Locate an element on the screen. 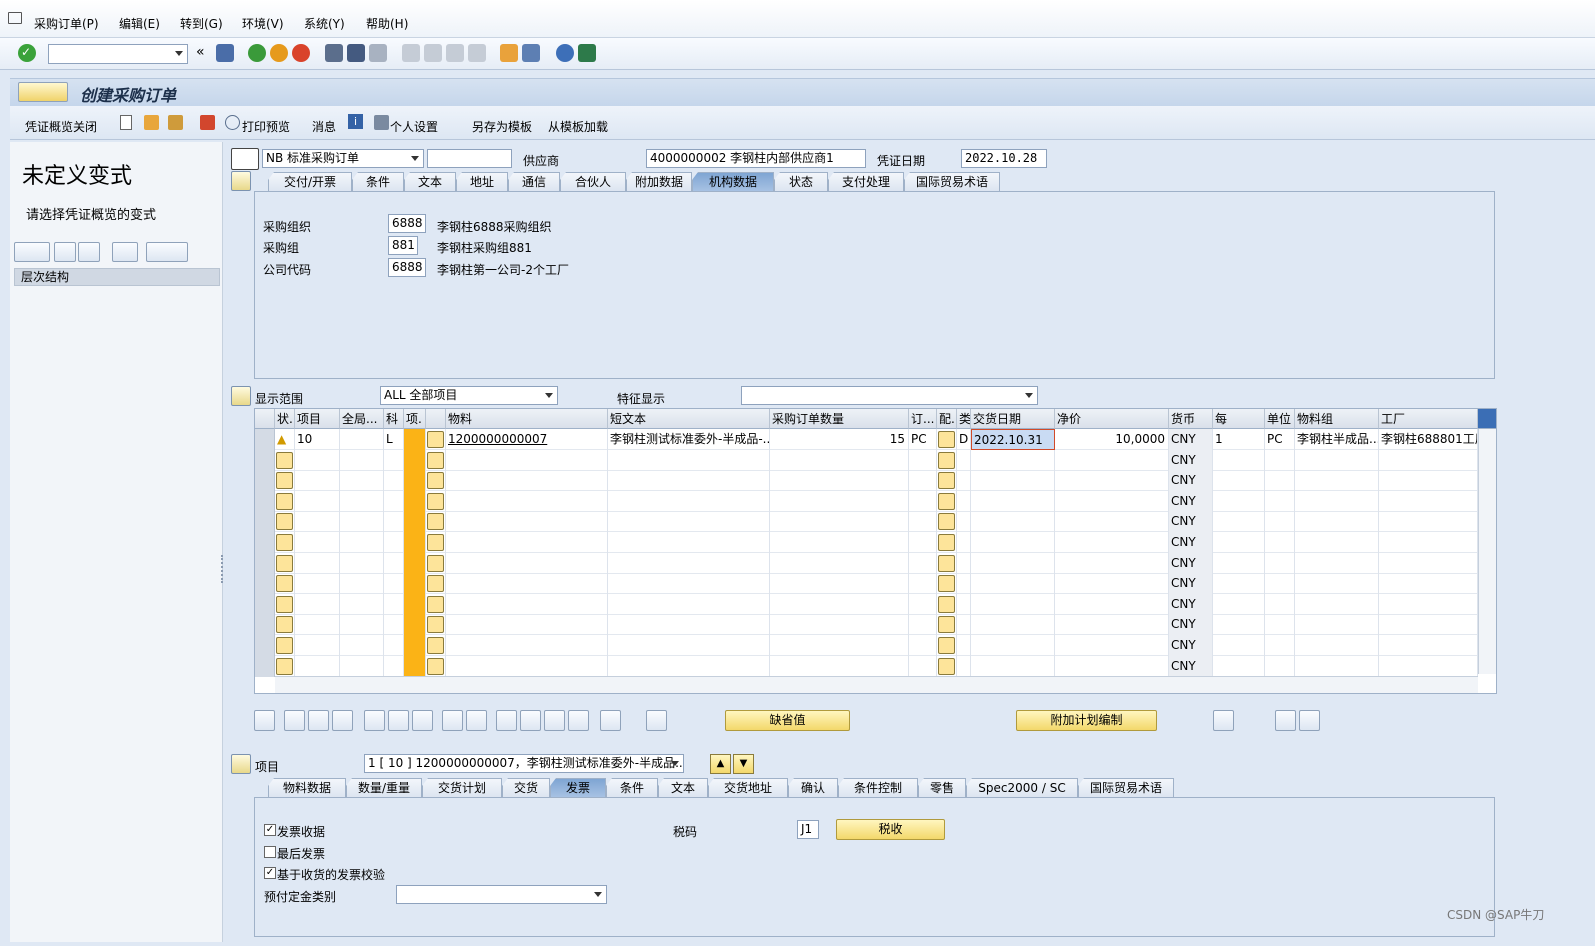 Image resolution: width=1595 pixels, height=946 pixels. col-acct: 科 is located at coordinates (394, 419).